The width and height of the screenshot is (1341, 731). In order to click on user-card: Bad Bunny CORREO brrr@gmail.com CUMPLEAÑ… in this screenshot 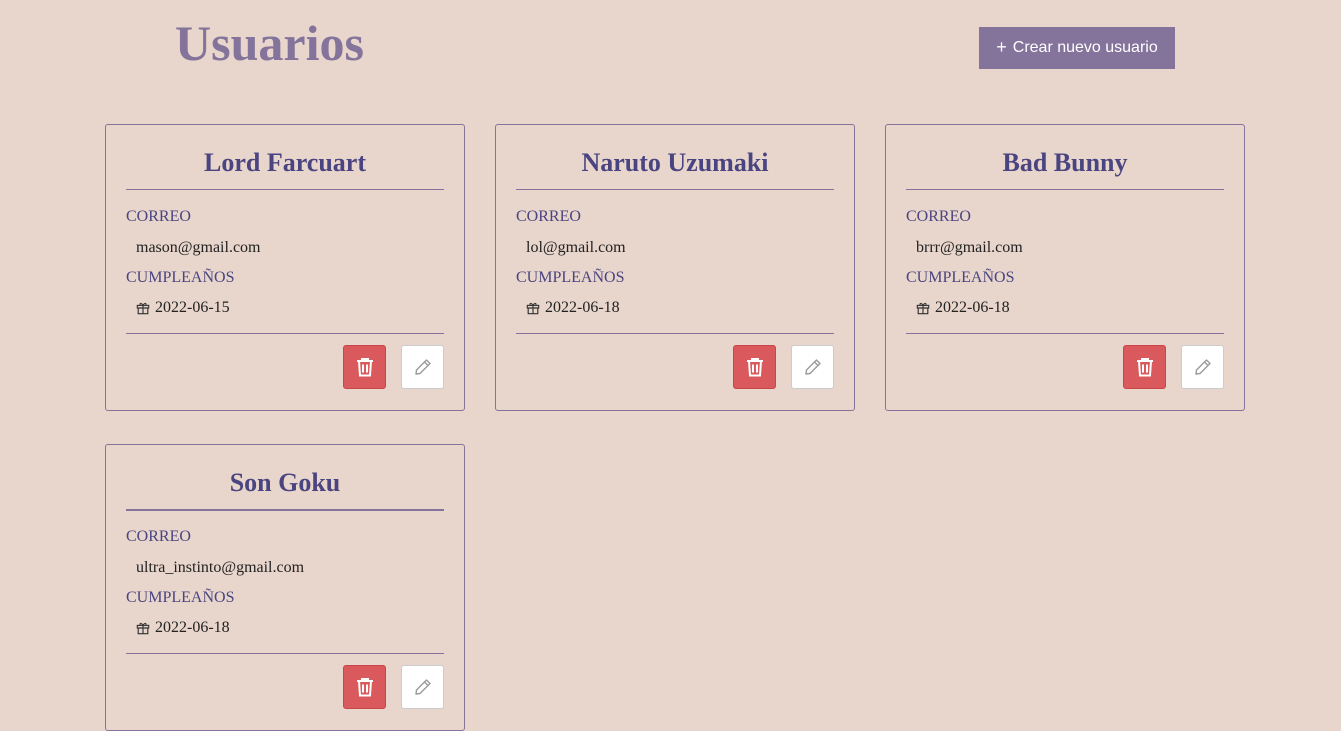, I will do `click(1065, 267)`.